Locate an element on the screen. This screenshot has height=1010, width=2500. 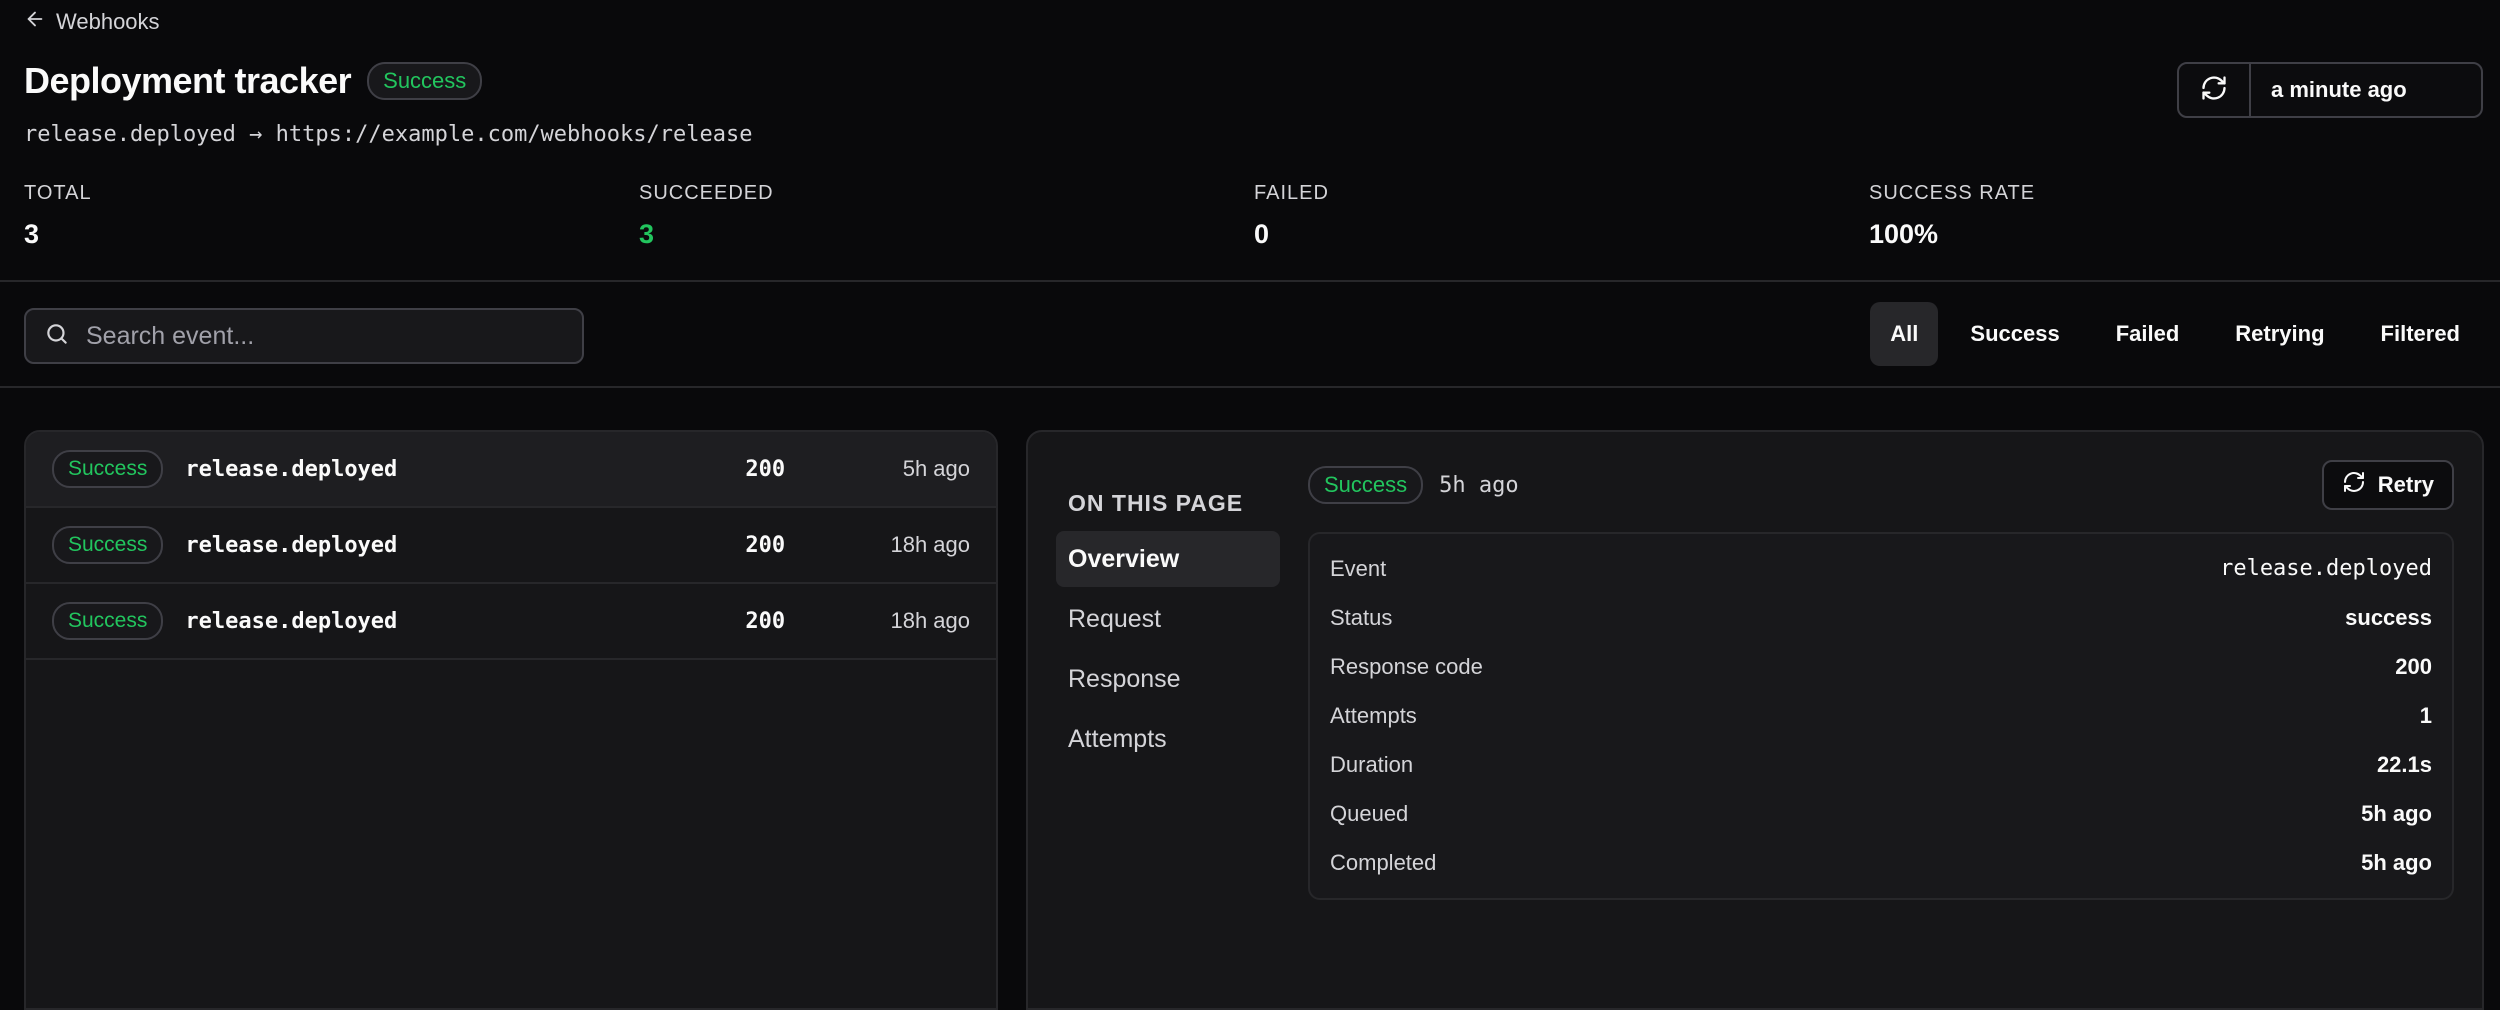
stat-total: TOTAL 3 is located at coordinates (331, 216).